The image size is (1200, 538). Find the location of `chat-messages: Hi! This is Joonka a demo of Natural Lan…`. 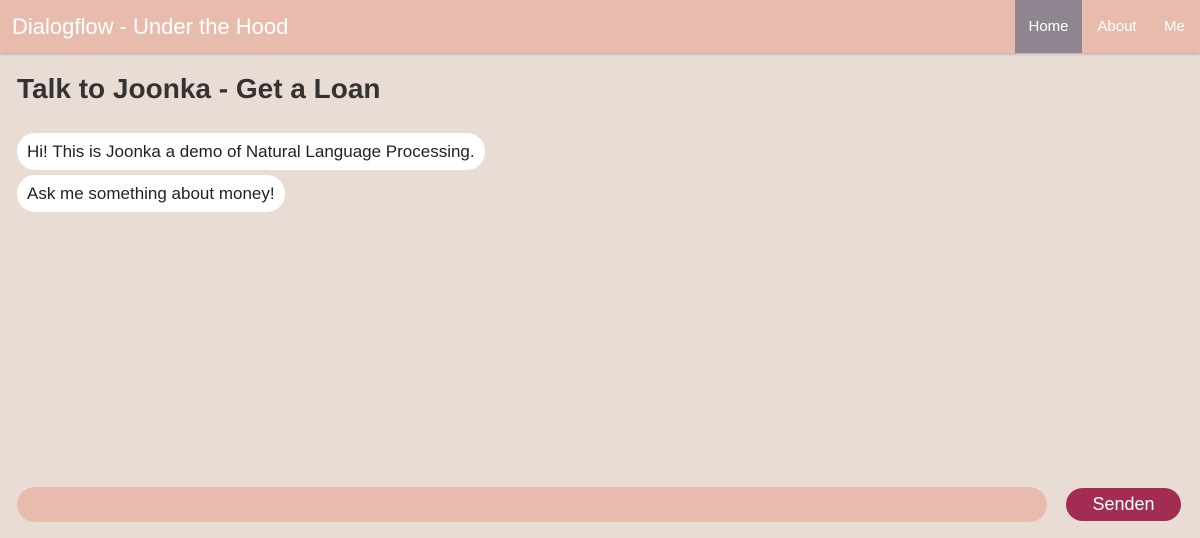

chat-messages: Hi! This is Joonka a demo of Natural Lan… is located at coordinates (251, 175).